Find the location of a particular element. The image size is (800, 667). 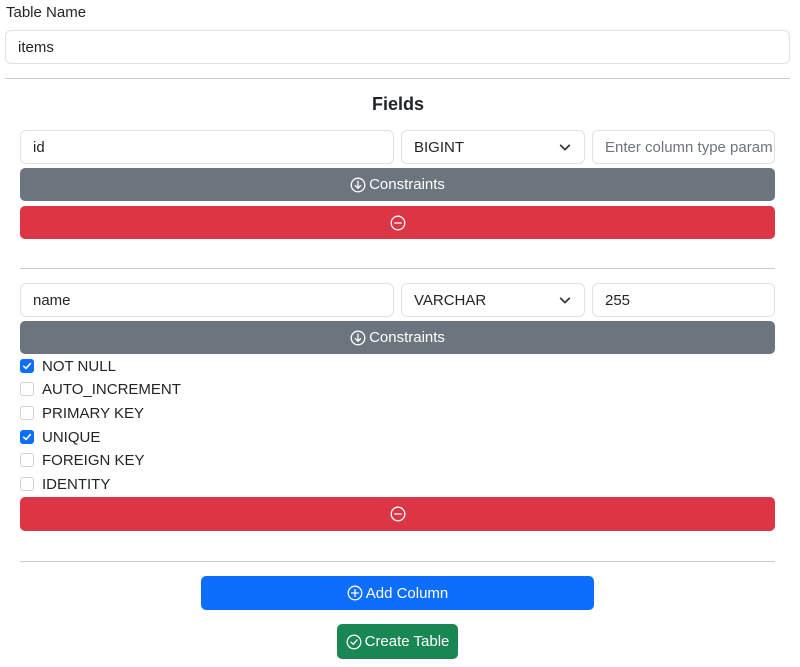

table-name-label: Table Name is located at coordinates (46, 12).